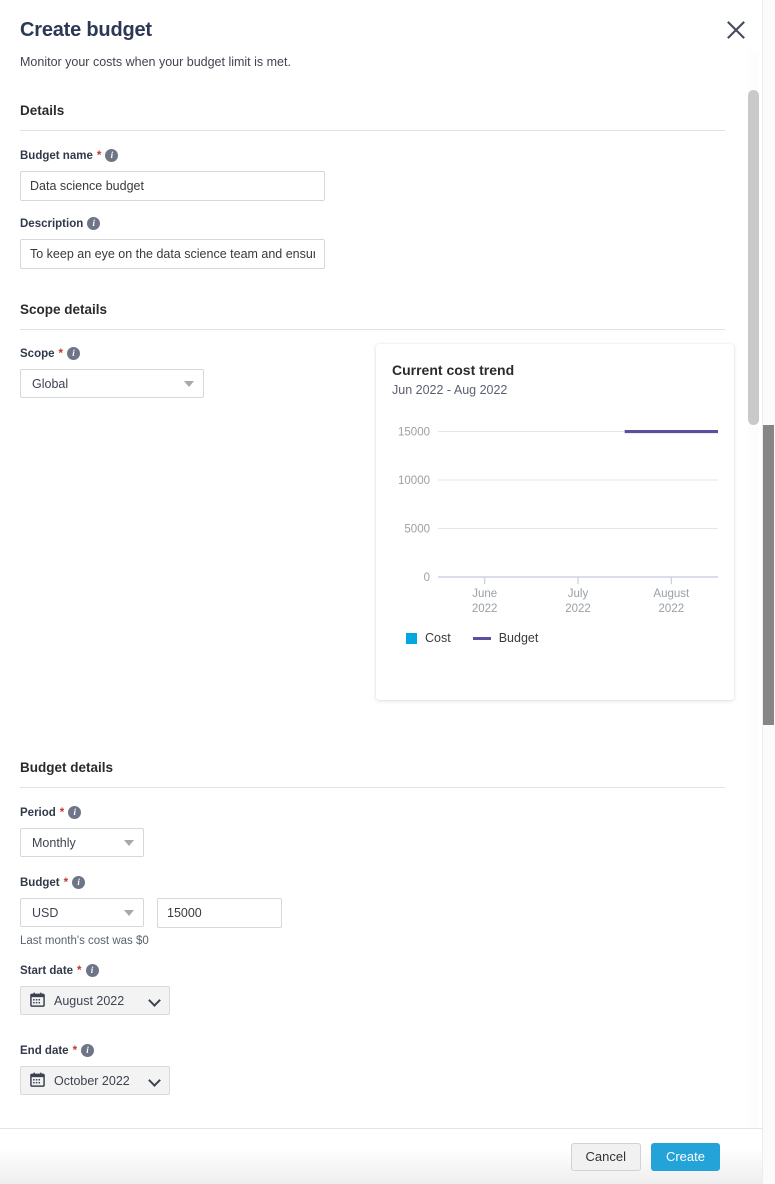  I want to click on panel-scrollbar-thumb, so click(753, 257).